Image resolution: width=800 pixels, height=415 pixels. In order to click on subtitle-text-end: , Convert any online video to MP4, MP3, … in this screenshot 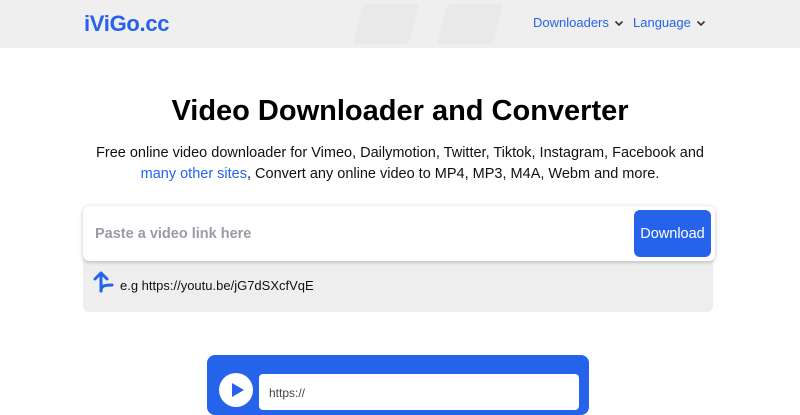, I will do `click(453, 174)`.